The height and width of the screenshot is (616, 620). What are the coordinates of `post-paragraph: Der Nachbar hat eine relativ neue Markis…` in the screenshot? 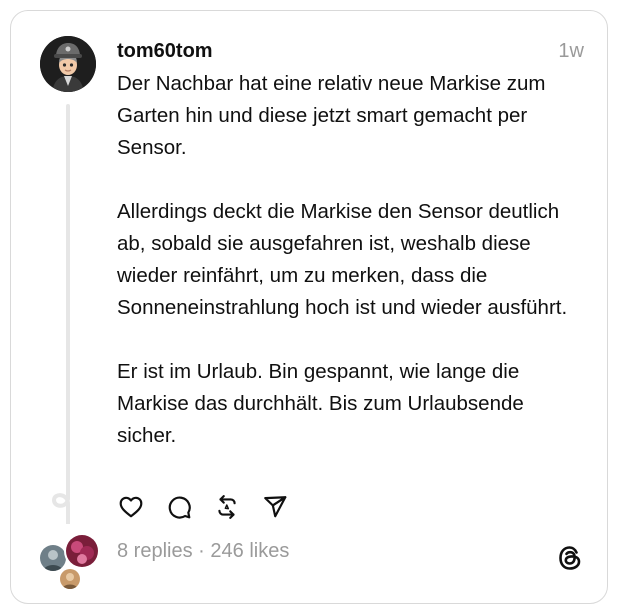 It's located at (331, 115).